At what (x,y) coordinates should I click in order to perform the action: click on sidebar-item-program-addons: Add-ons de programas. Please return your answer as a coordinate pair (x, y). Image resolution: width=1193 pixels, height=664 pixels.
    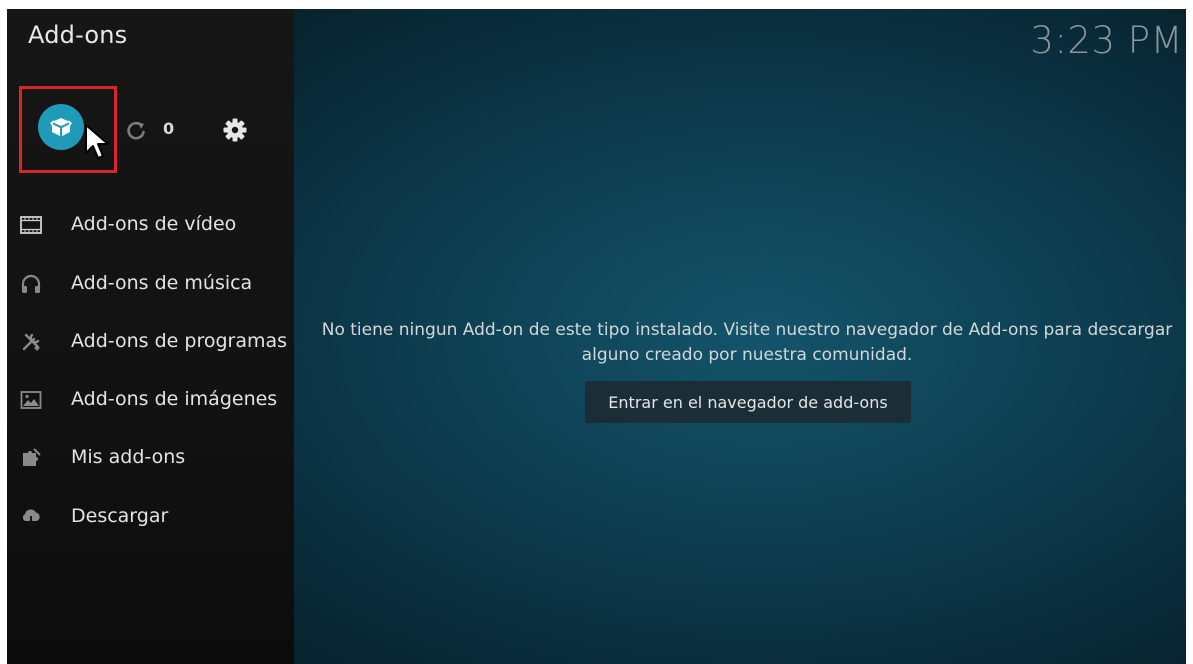
    Looking at the image, I should click on (150, 342).